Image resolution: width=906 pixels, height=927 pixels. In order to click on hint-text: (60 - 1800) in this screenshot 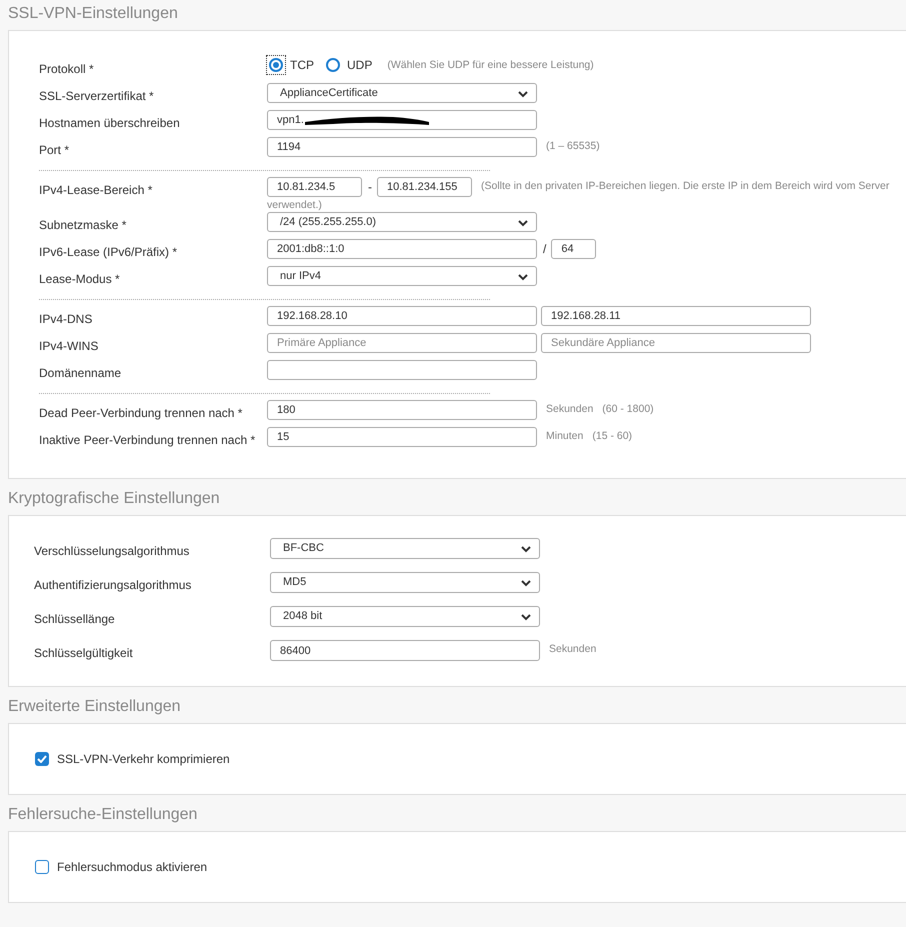, I will do `click(628, 409)`.